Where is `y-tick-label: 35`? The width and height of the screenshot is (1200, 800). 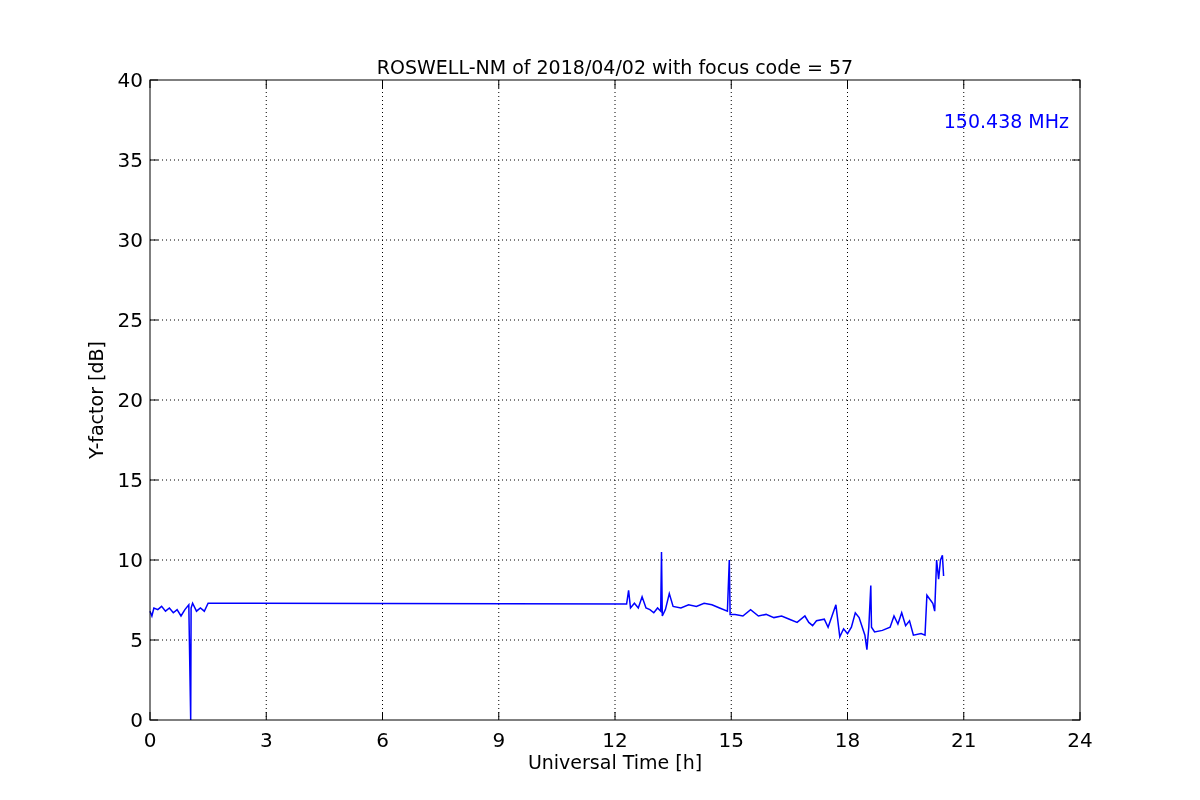
y-tick-label: 35 is located at coordinates (130, 160).